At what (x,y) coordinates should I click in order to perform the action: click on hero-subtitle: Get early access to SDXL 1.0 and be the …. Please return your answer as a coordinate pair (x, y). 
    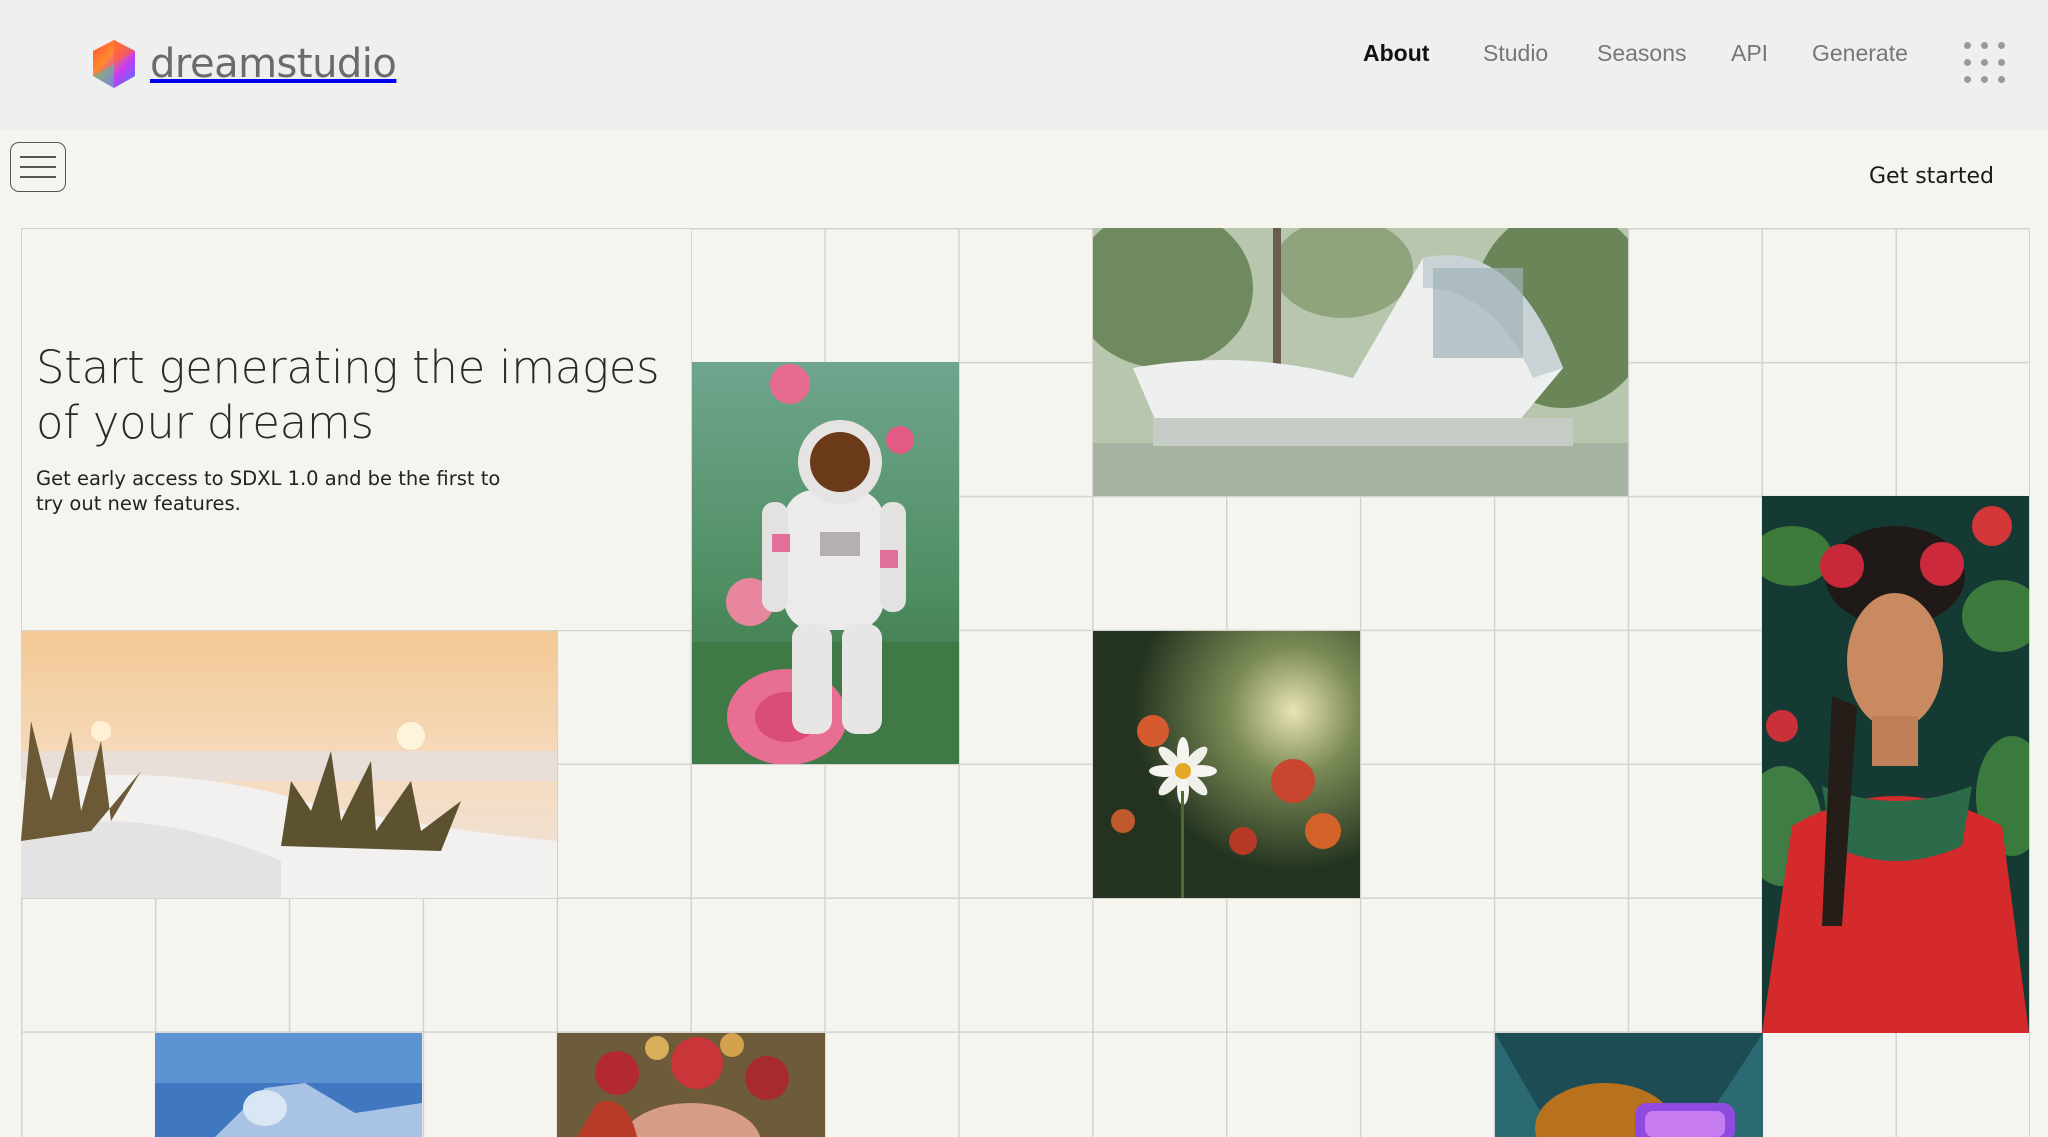
    Looking at the image, I should click on (268, 491).